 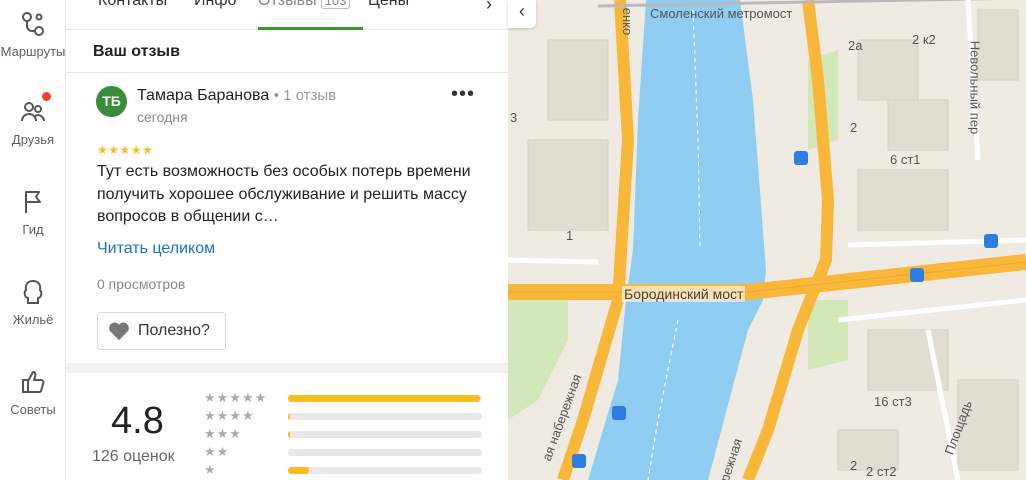 I want to click on map-label-bridge: Бородинский мост, so click(x=684, y=294).